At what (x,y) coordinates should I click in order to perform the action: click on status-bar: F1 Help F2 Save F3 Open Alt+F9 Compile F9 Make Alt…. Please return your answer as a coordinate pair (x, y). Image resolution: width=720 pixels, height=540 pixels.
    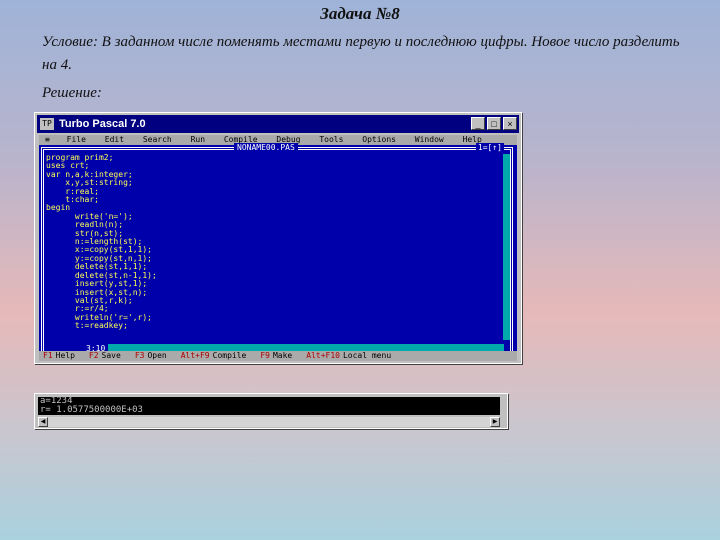
    Looking at the image, I should click on (278, 356).